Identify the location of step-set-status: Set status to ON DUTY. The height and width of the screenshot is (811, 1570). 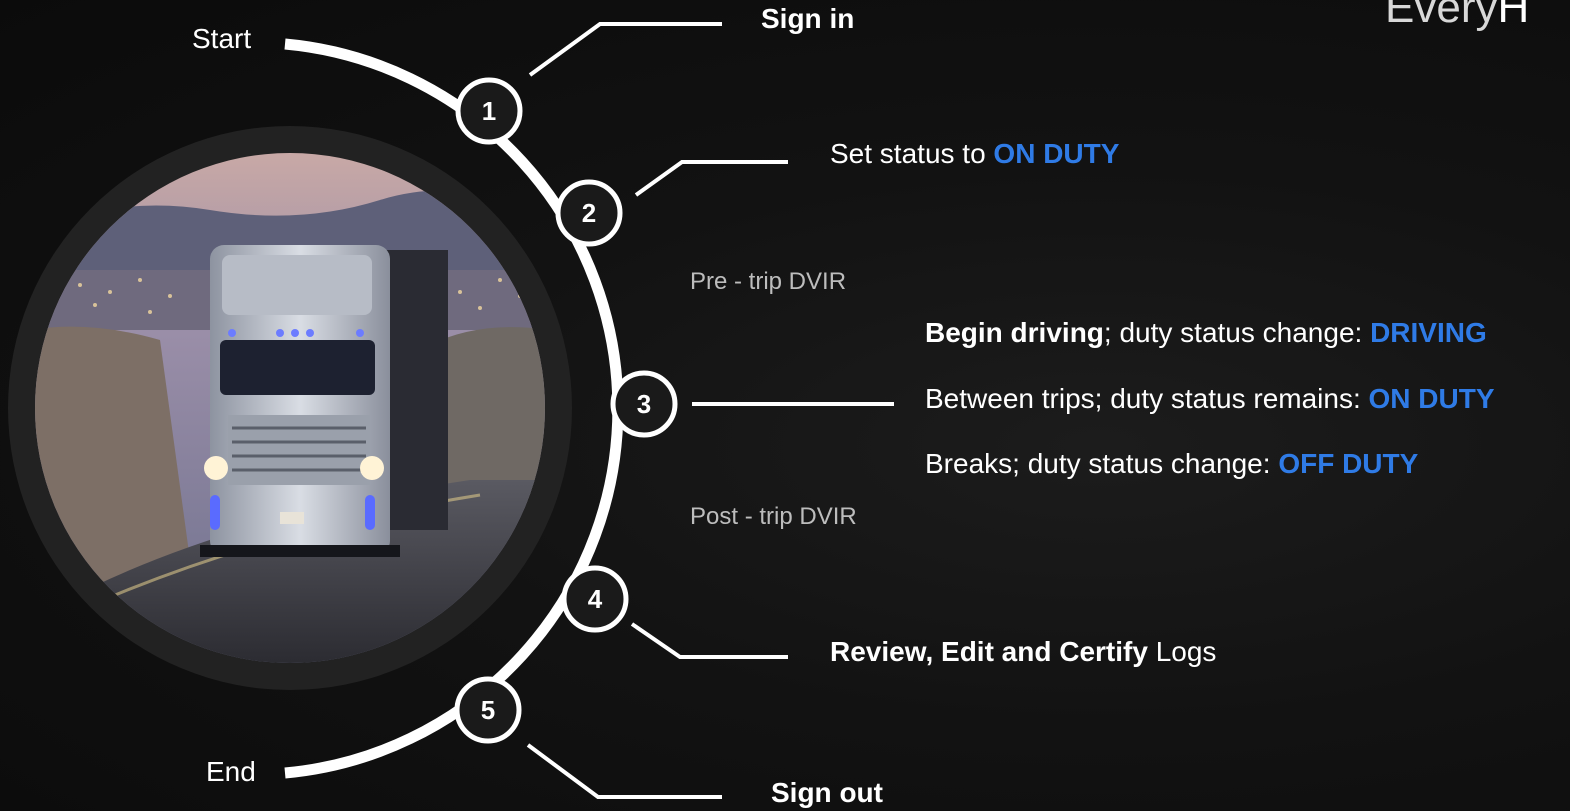
(975, 153).